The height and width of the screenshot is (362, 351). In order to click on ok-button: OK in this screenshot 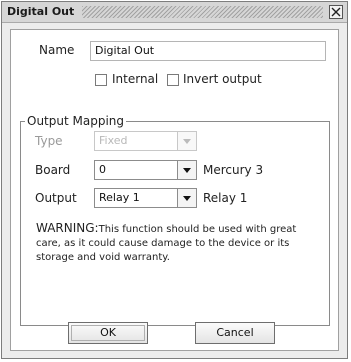, I will do `click(108, 333)`.